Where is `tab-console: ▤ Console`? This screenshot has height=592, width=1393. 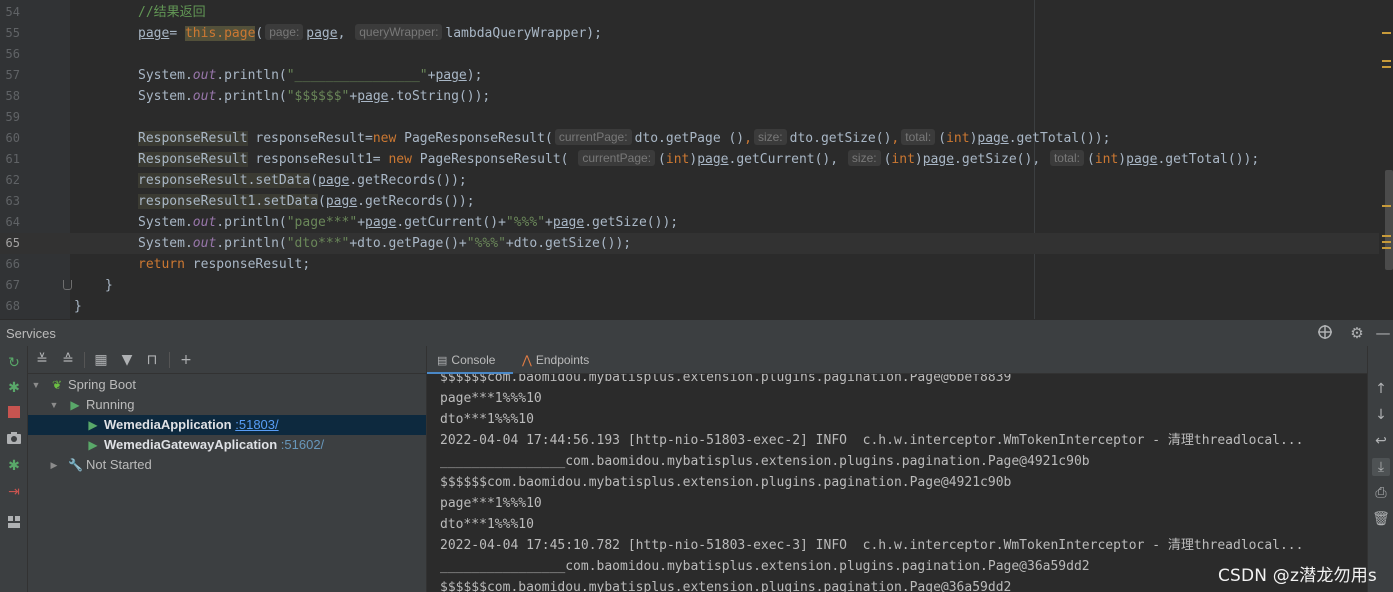 tab-console: ▤ Console is located at coordinates (466, 360).